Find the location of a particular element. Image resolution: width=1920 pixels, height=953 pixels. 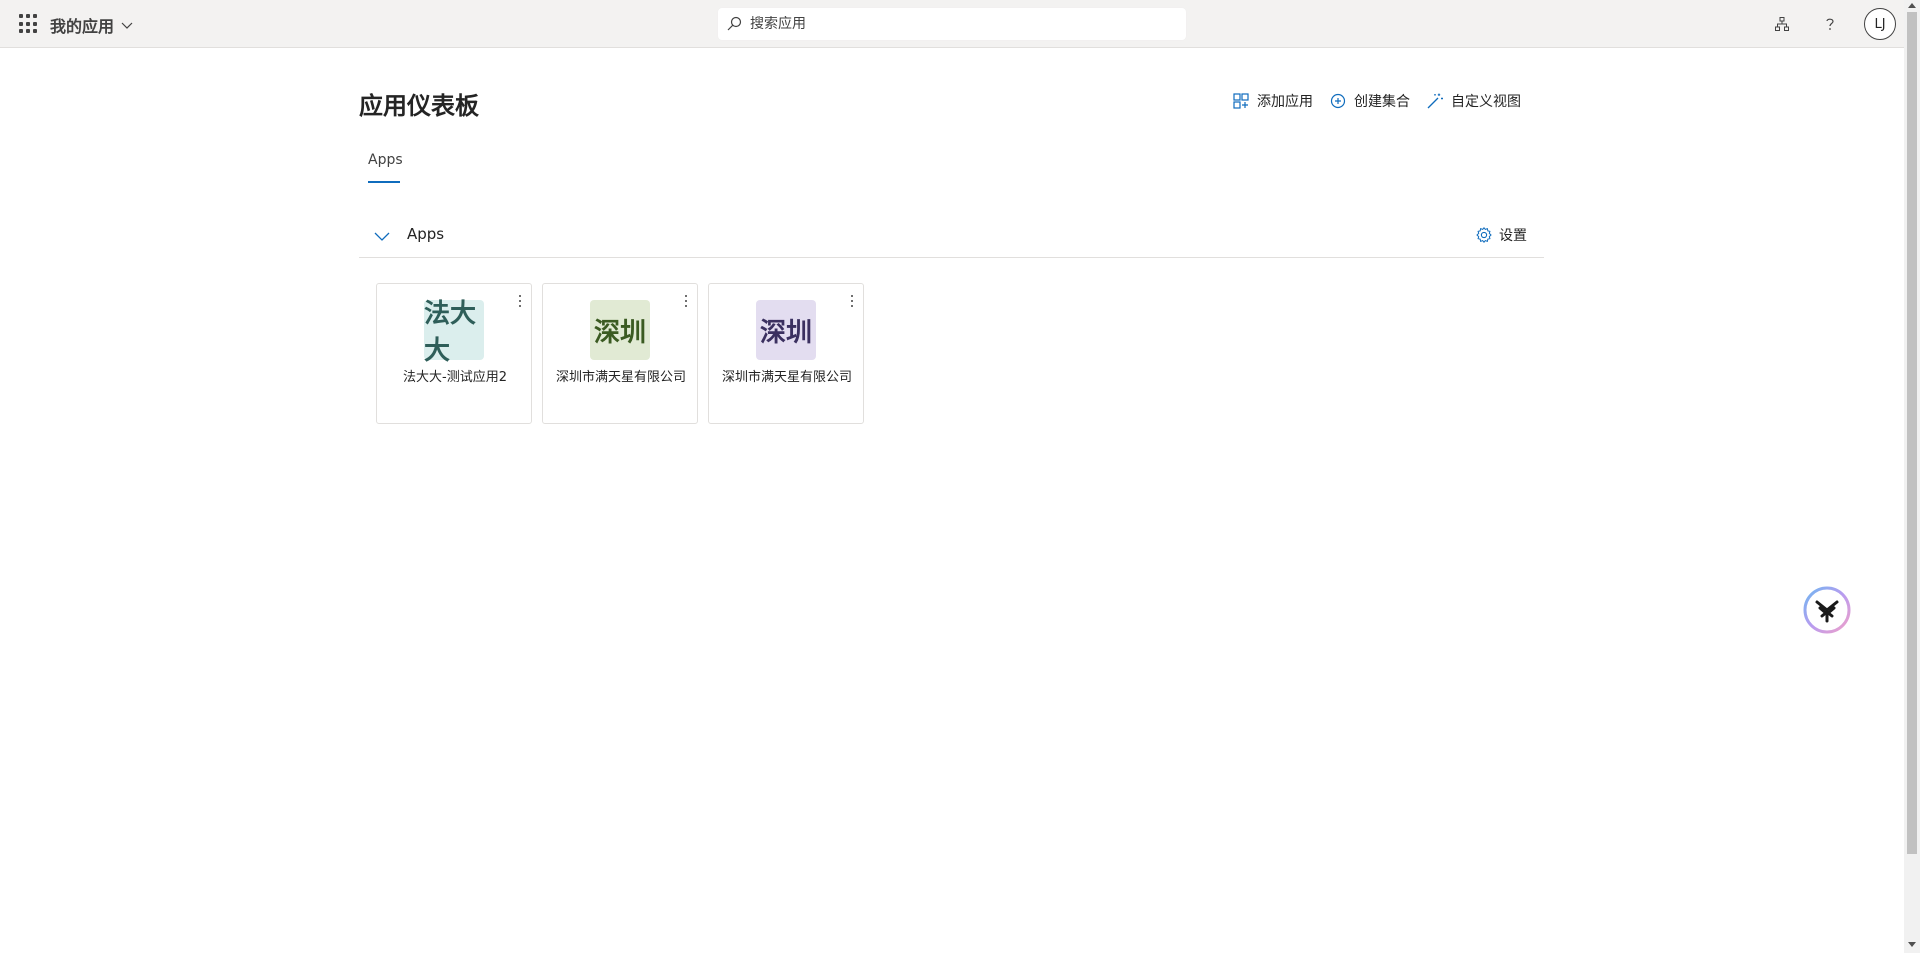

scrollbar is located at coordinates (1912, 476).